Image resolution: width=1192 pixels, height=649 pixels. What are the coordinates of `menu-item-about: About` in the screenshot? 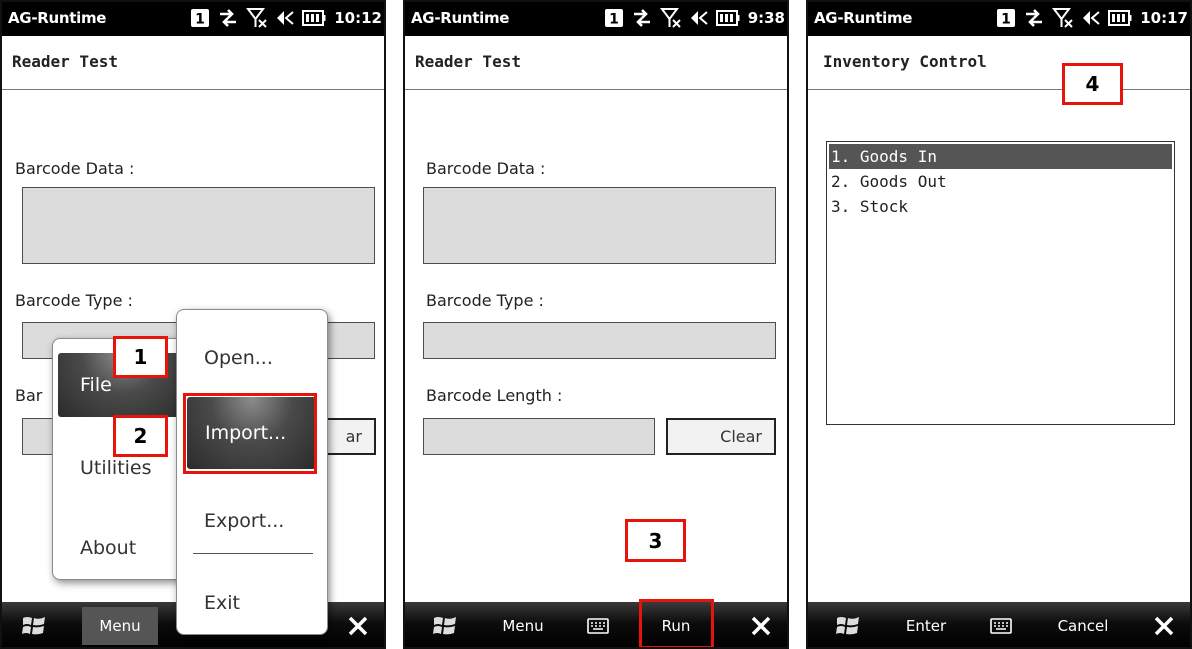 It's located at (108, 548).